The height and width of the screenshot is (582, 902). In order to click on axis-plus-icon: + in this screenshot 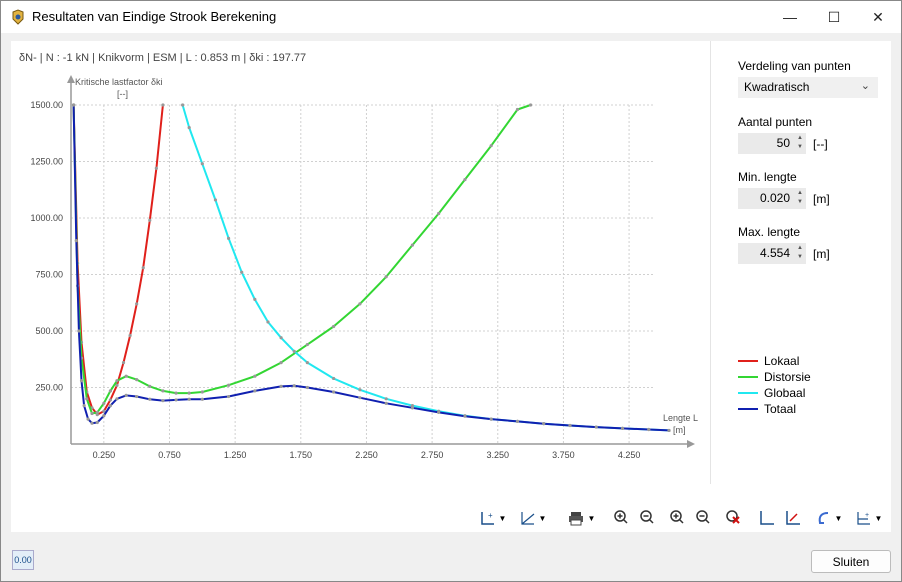, I will do `click(863, 518)`.